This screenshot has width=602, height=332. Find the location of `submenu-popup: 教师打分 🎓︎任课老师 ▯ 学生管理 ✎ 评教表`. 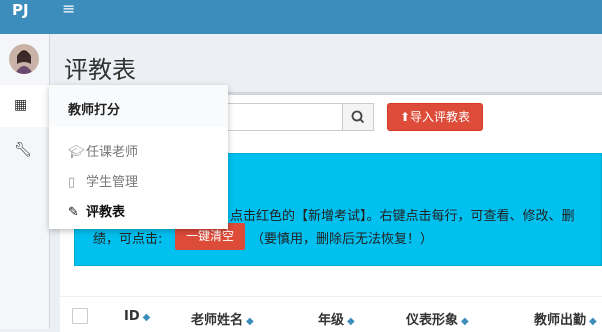

submenu-popup: 教师打分 🎓︎任课老师 ▯ 学生管理 ✎ 评教表 is located at coordinates (138, 157).